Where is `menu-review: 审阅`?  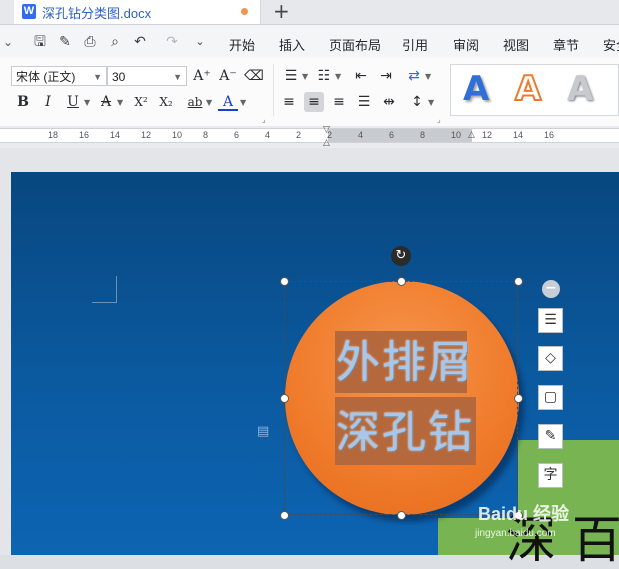 menu-review: 审阅 is located at coordinates (466, 44).